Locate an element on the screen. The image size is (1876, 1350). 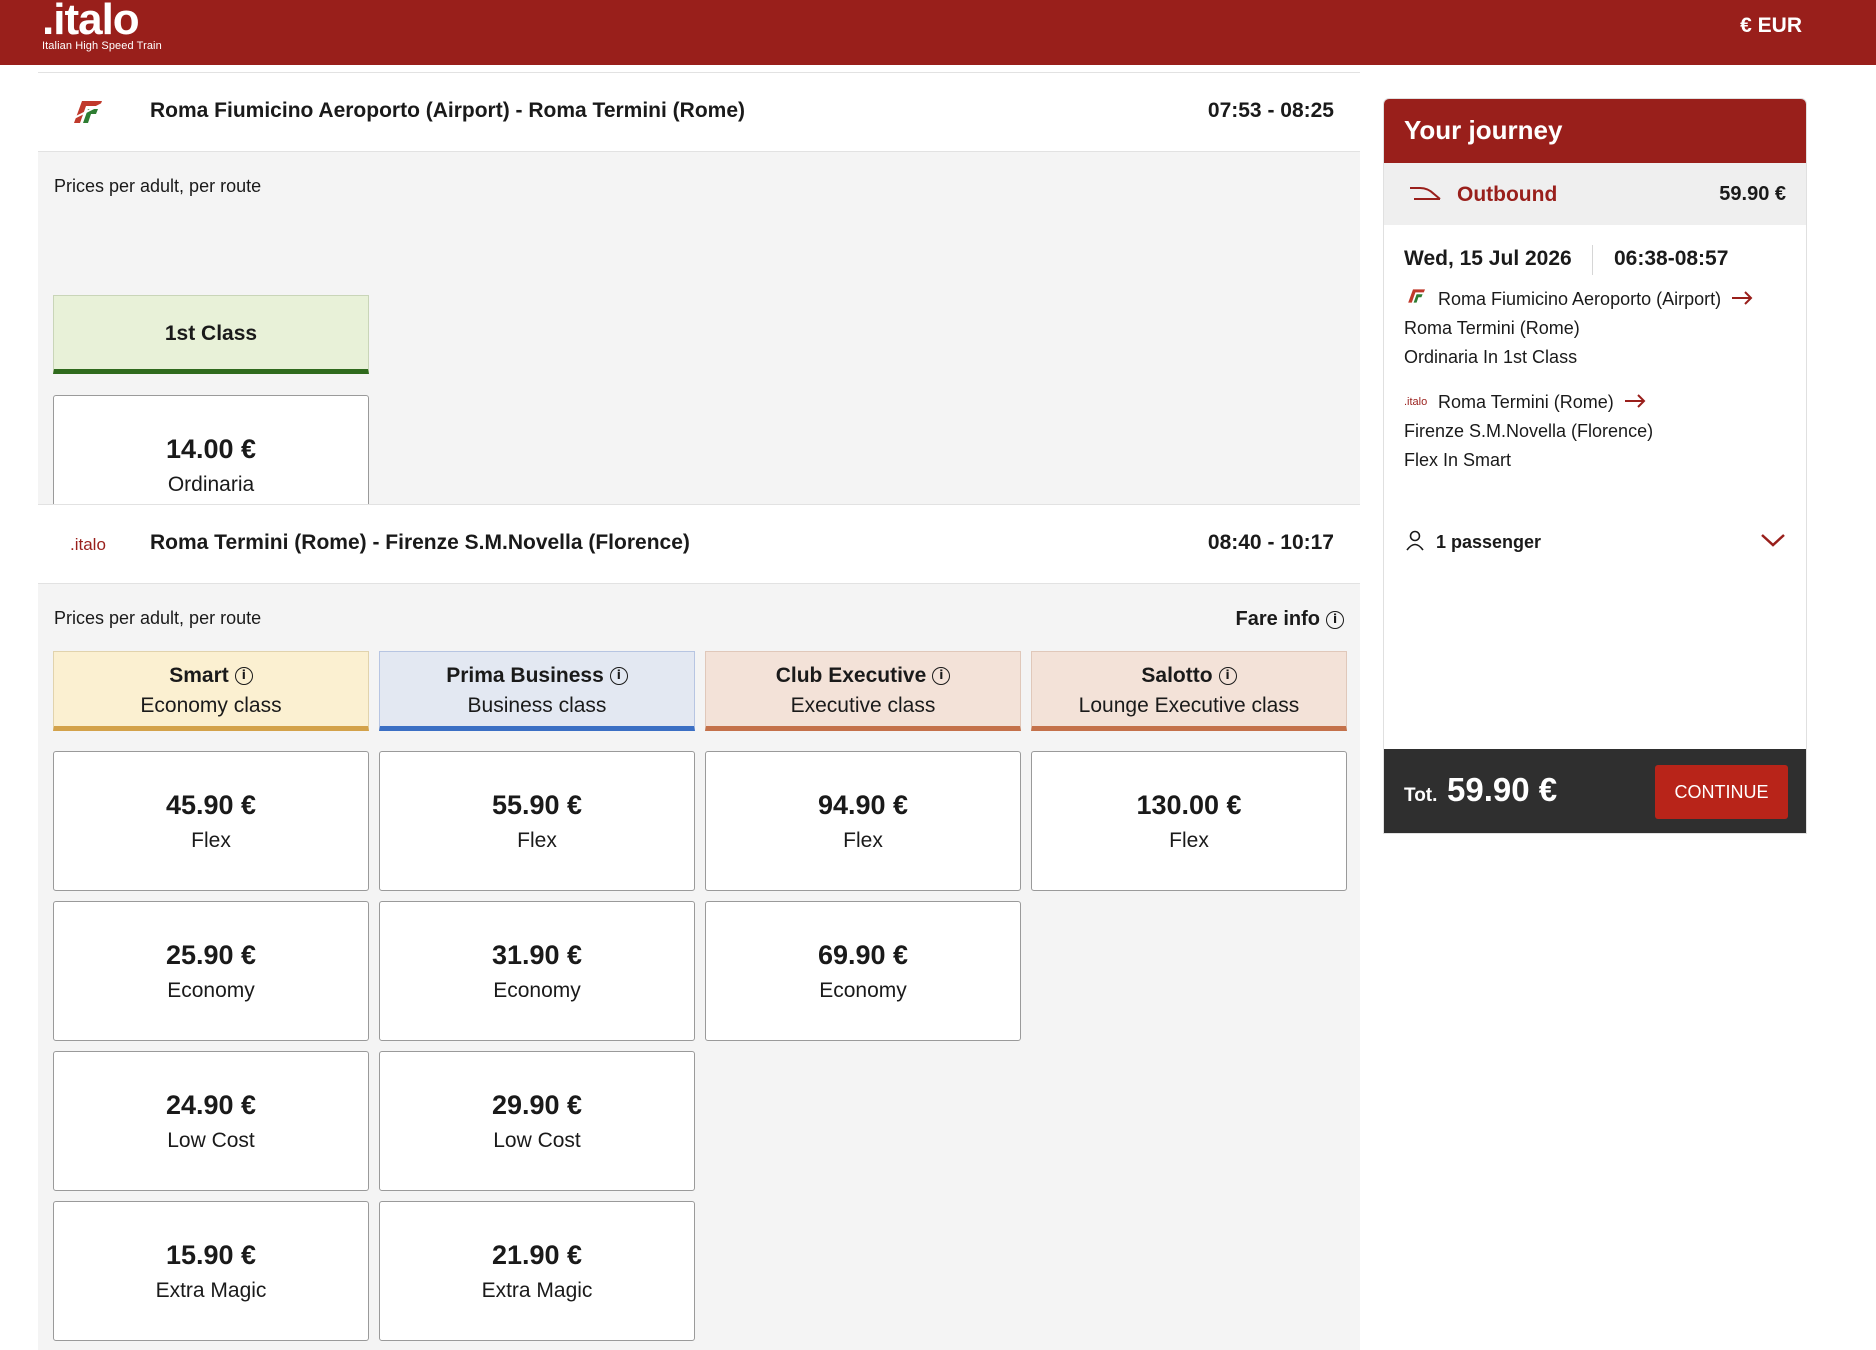
chevron-down-icon is located at coordinates (1773, 542).